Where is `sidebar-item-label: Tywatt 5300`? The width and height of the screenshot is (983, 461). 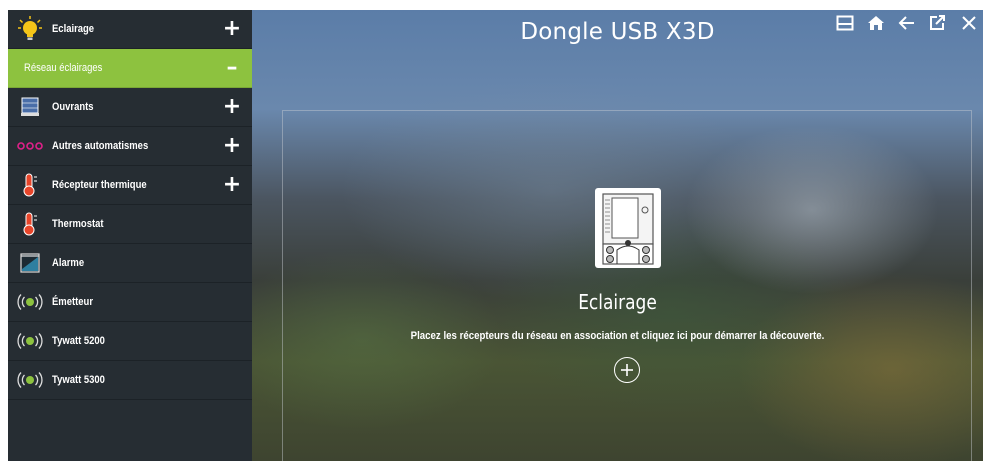
sidebar-item-label: Tywatt 5300 is located at coordinates (78, 380).